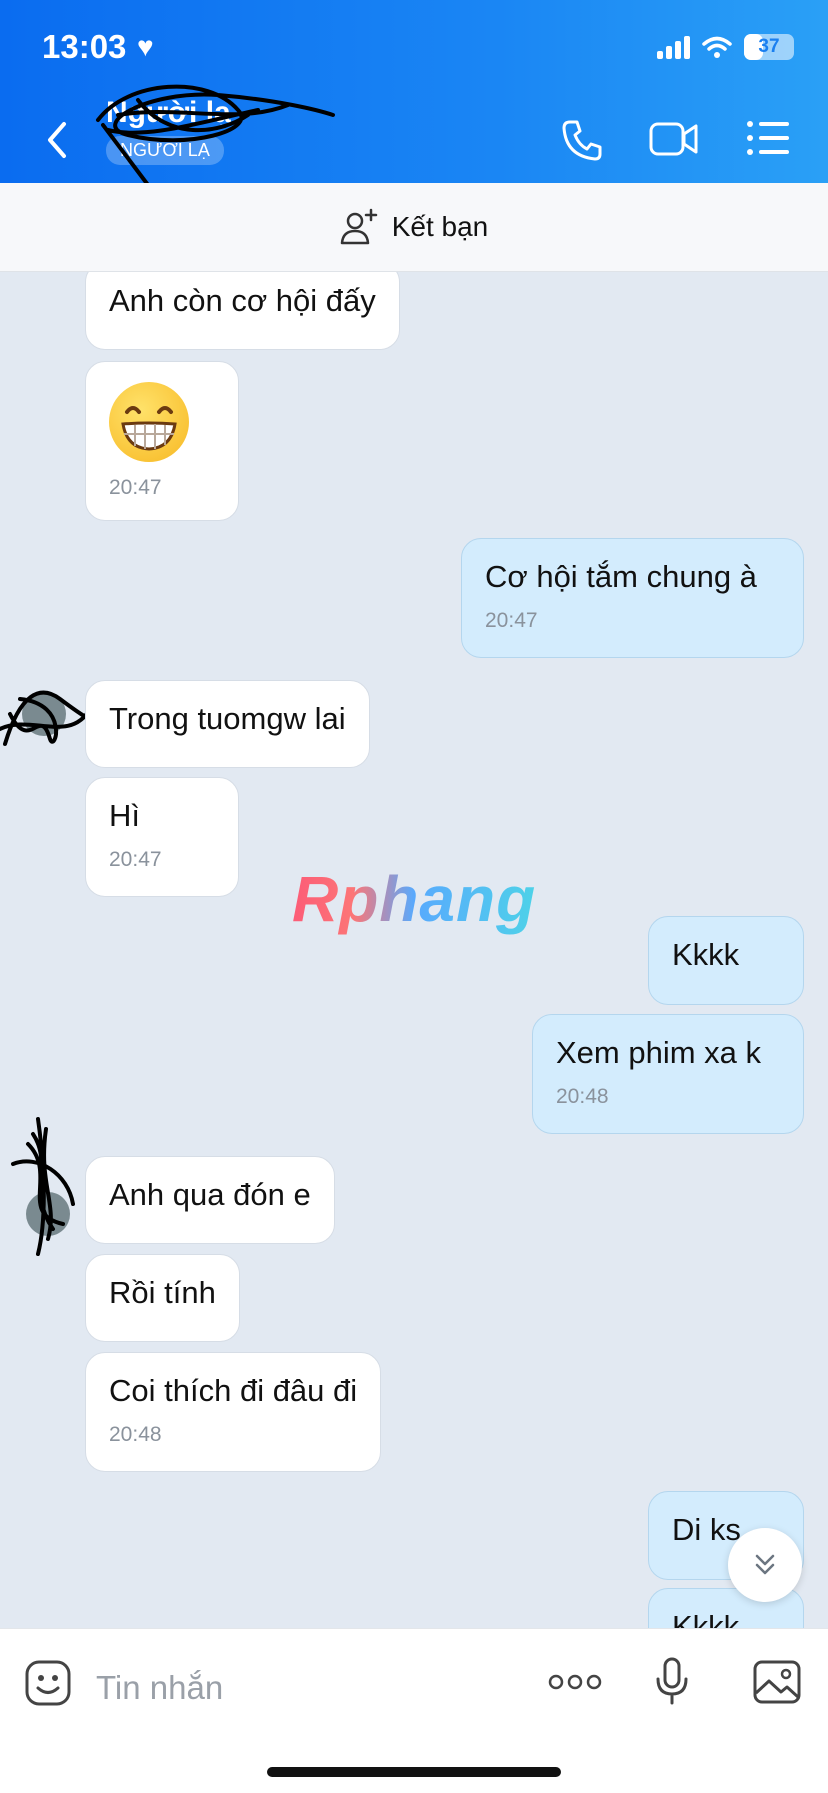  What do you see at coordinates (440, 226) in the screenshot?
I see `add-friend-label: Kết bạn` at bounding box center [440, 226].